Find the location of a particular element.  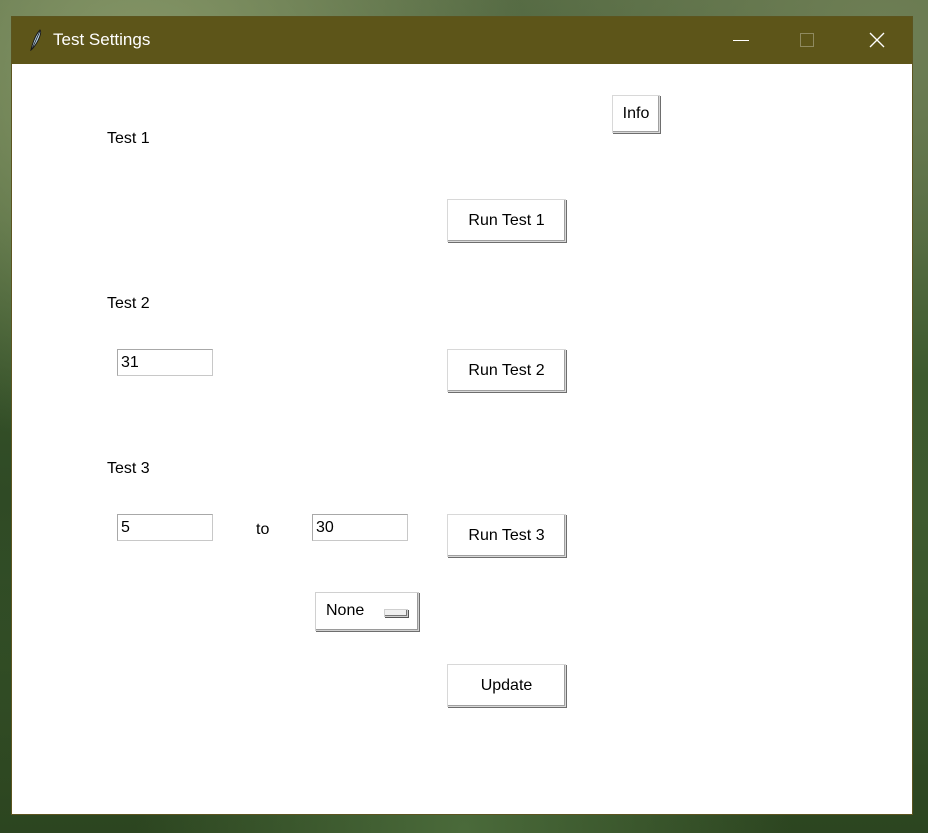

maximize-button is located at coordinates (806, 40).